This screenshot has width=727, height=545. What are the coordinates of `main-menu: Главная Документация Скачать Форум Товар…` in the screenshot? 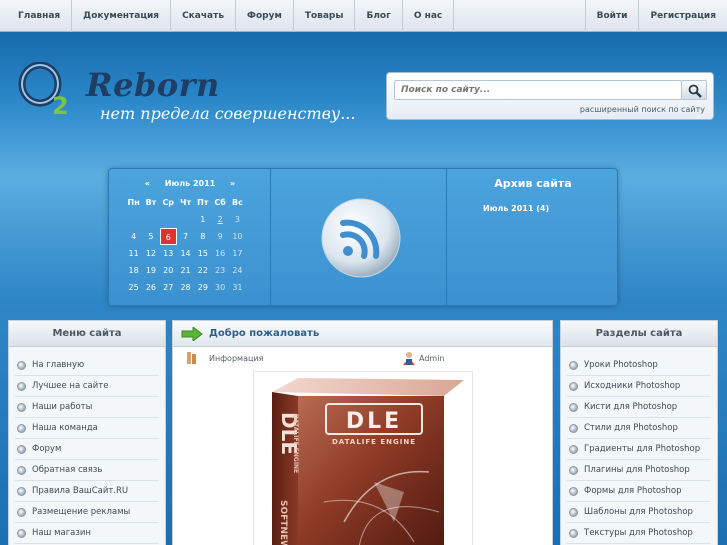 It's located at (227, 16).